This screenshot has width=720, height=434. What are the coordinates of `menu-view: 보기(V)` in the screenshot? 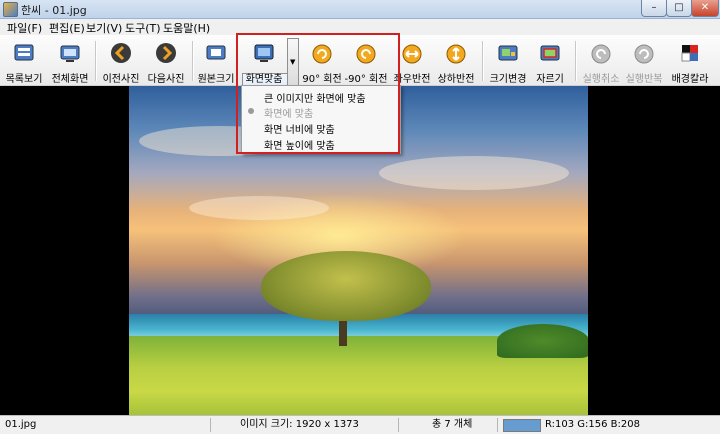 It's located at (104, 28).